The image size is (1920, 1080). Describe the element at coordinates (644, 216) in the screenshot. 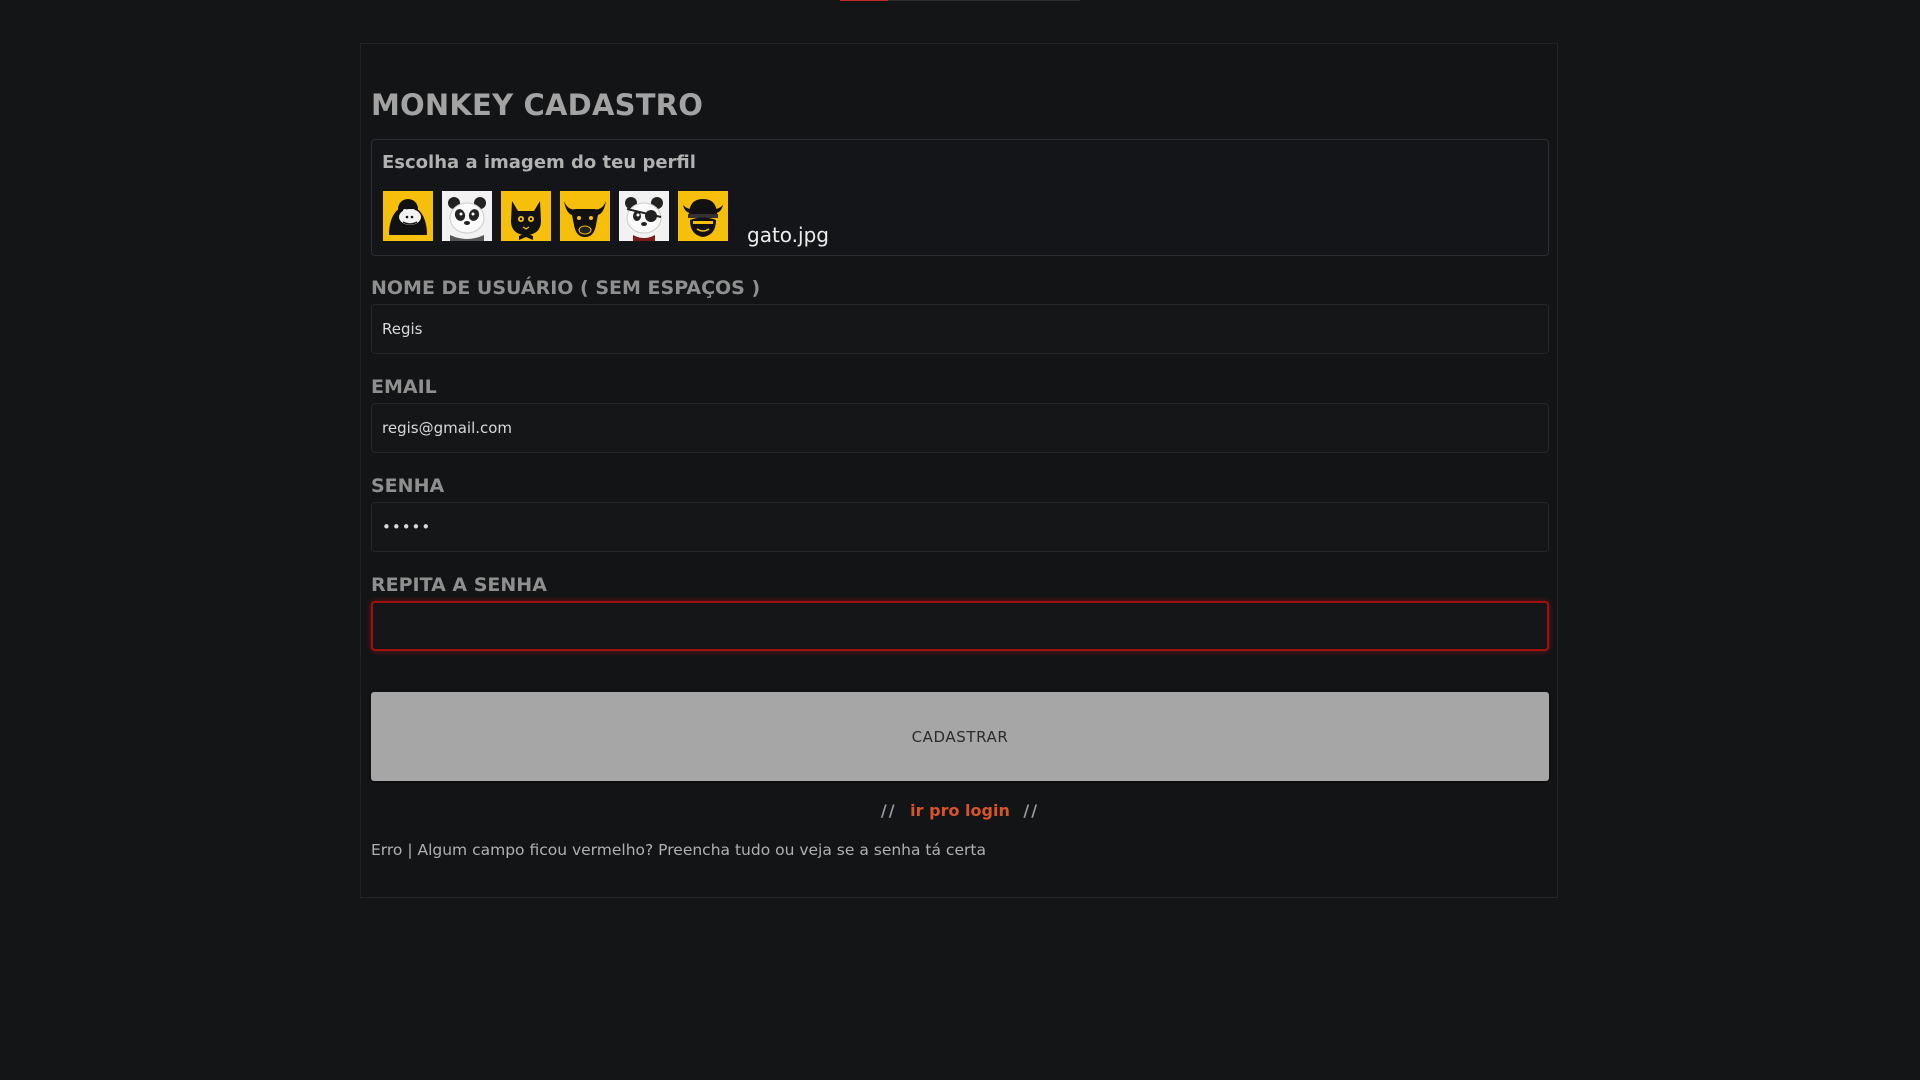

I see `pirate-panda-icon` at that location.